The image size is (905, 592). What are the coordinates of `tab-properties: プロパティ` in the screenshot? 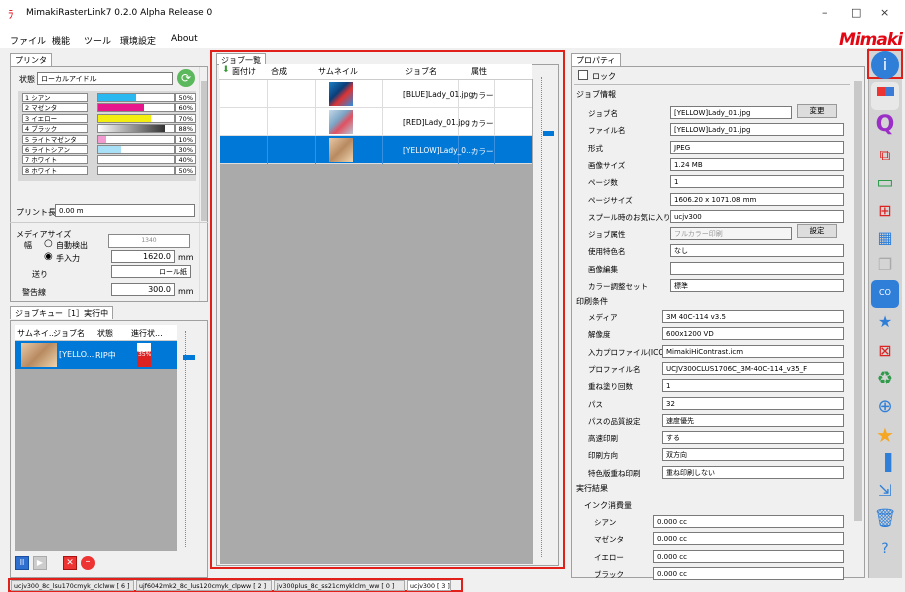 It's located at (596, 59).